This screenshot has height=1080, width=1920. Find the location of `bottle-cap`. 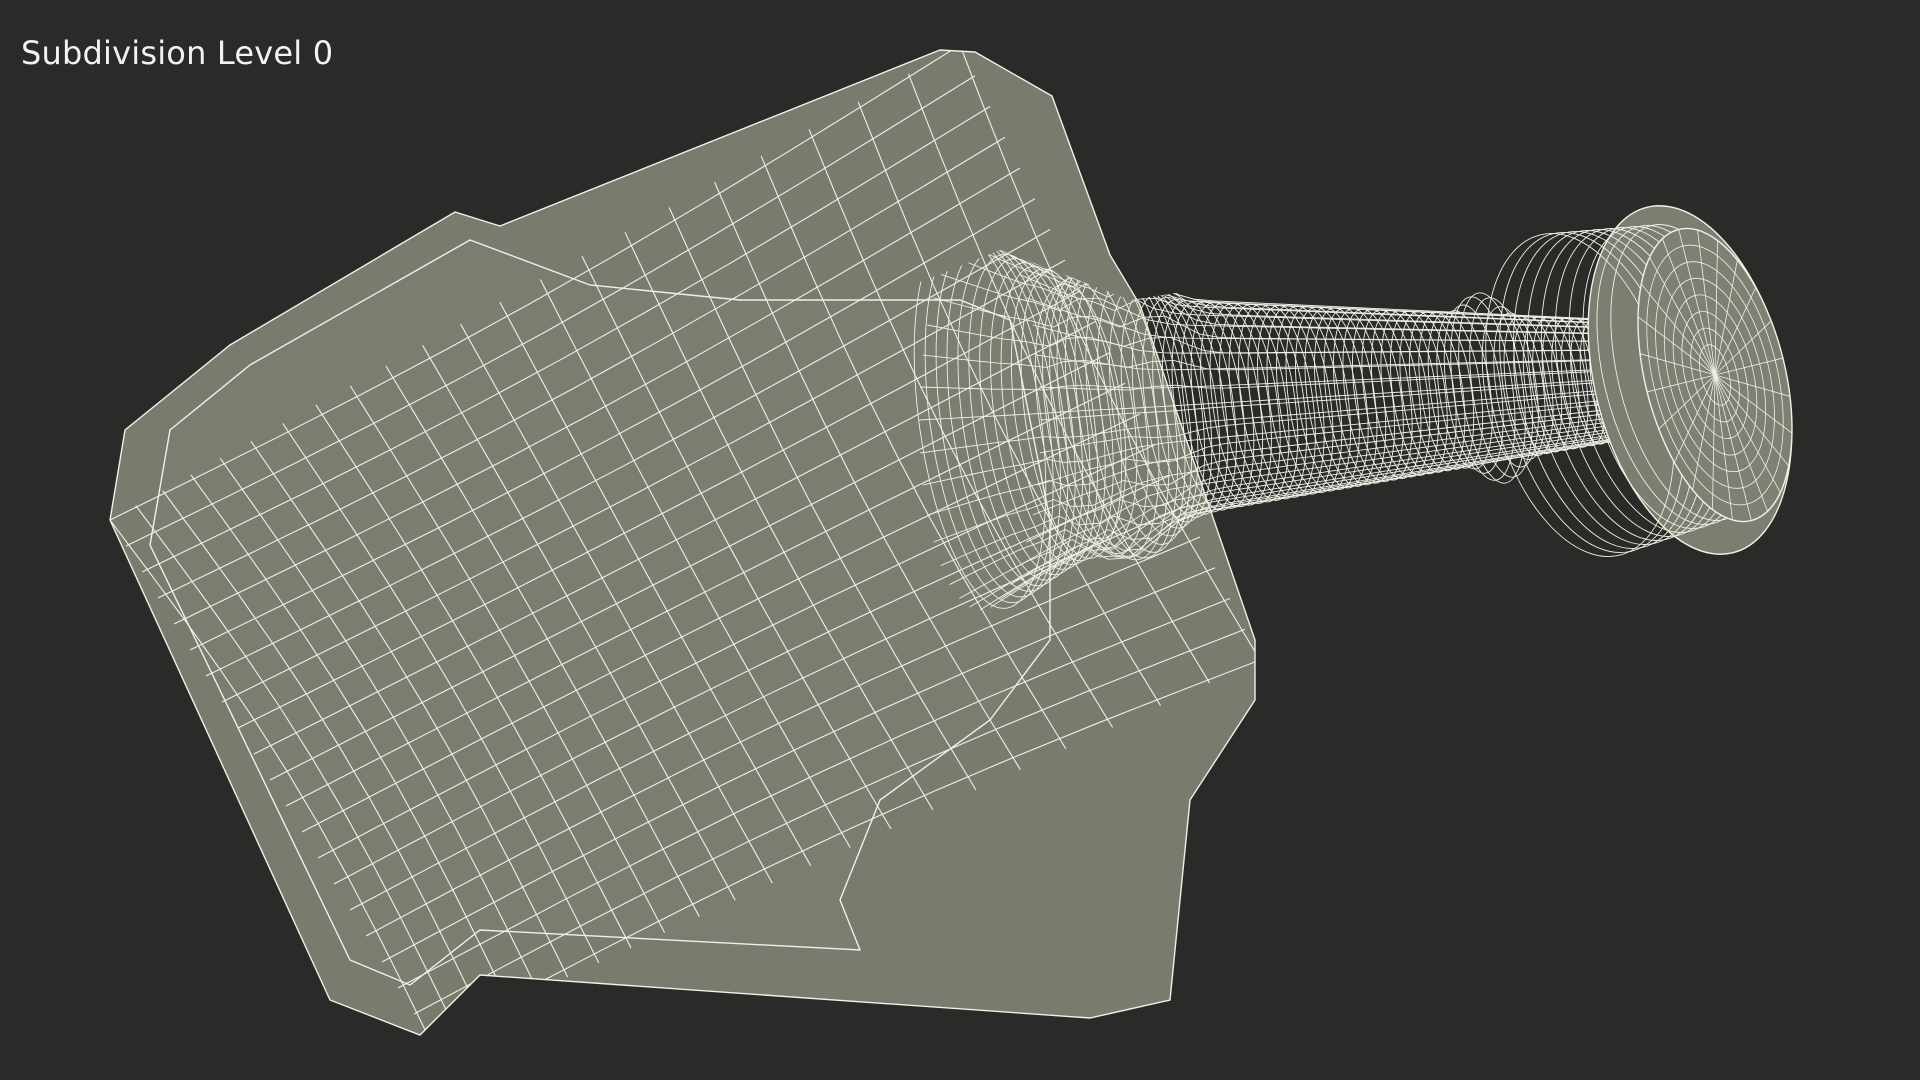

bottle-cap is located at coordinates (1639, 381).